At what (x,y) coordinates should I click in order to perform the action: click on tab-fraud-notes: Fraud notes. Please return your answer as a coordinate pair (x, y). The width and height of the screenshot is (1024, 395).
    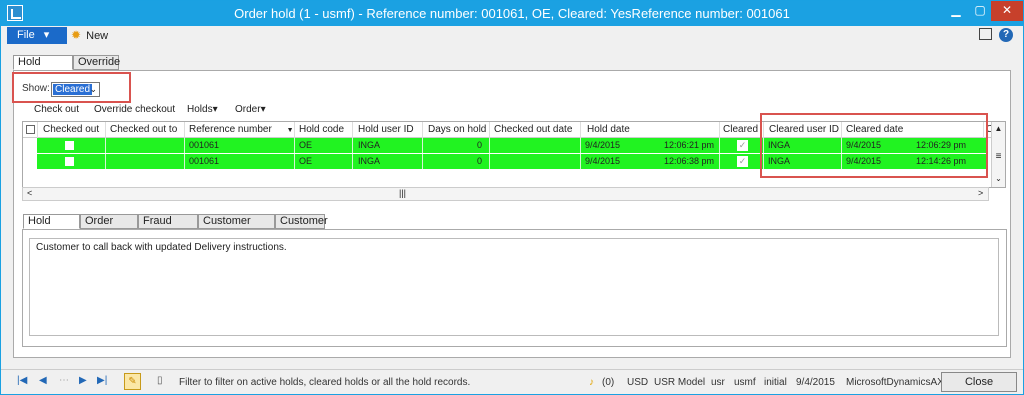
    Looking at the image, I should click on (168, 227).